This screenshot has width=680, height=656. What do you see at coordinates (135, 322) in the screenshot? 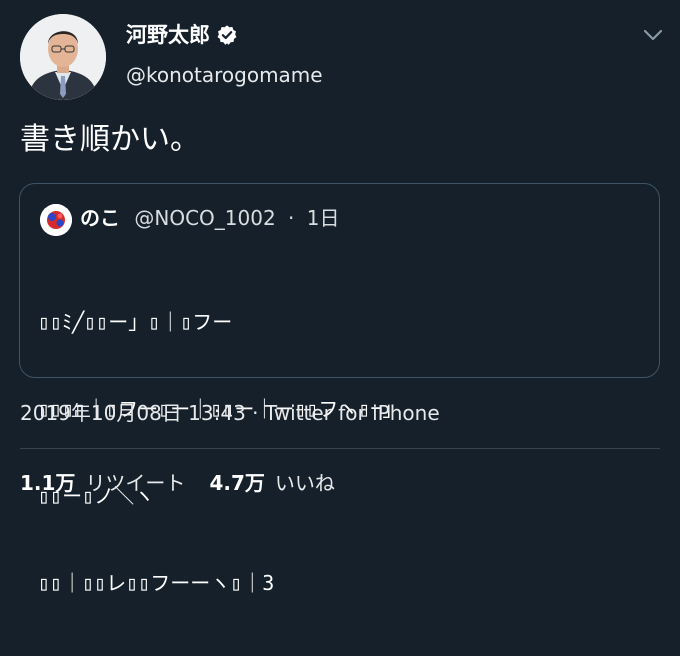
I see `quote-text-line: ▯▯ﾐ╱▯▯ー」▯｜▯フー` at bounding box center [135, 322].